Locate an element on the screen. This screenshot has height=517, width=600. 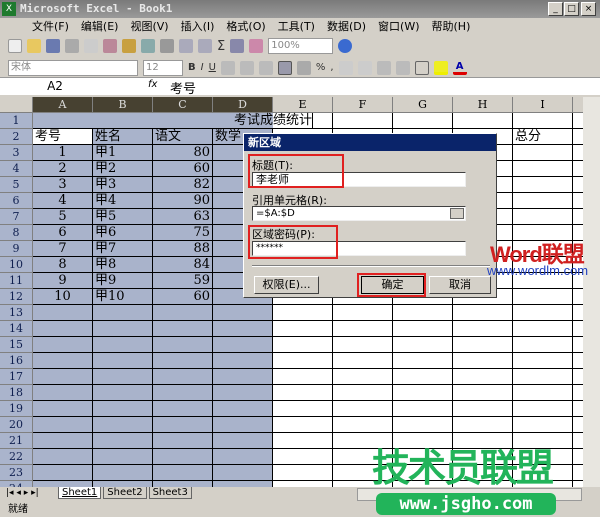
menu-item: 编辑(E) is located at coordinates (100, 26).